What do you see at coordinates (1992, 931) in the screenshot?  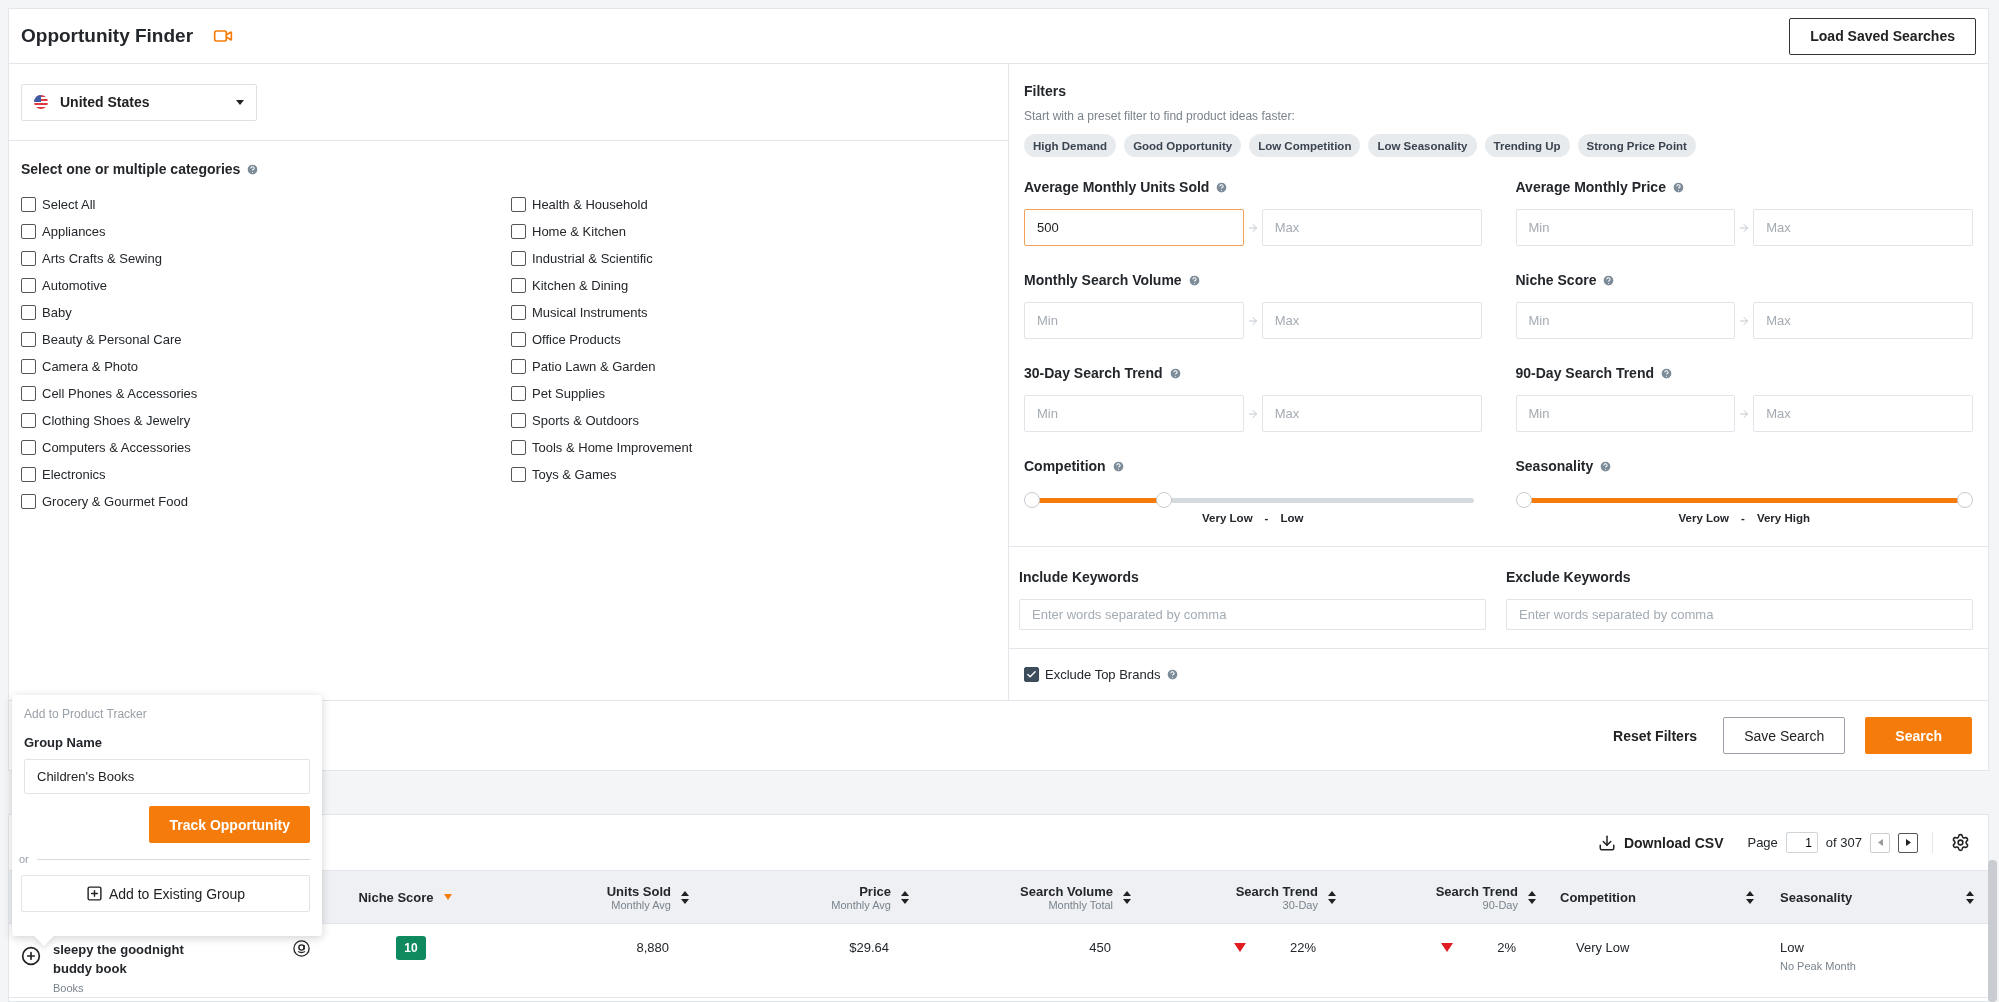 I see `scrollbar` at bounding box center [1992, 931].